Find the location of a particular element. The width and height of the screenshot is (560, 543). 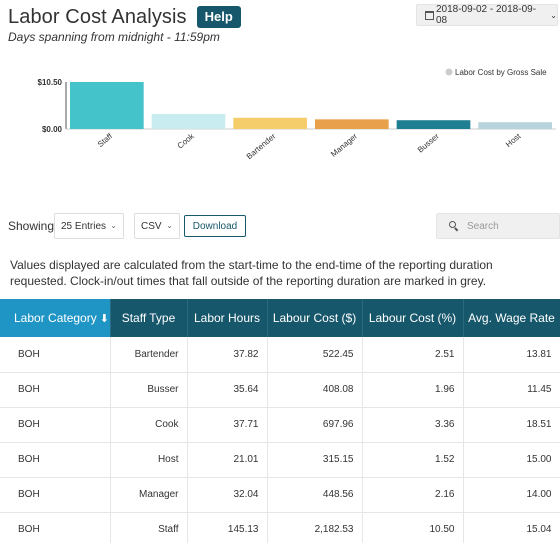

bar-cook is located at coordinates (188, 121).